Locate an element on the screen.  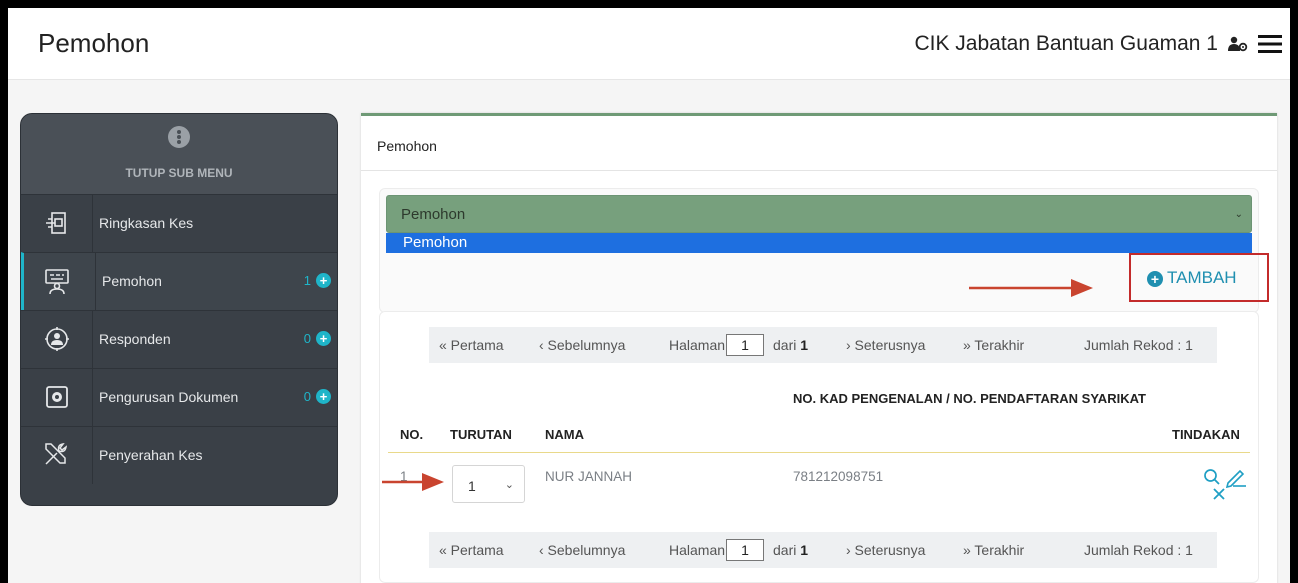
edit-pencil-icon is located at coordinates (1236, 477).